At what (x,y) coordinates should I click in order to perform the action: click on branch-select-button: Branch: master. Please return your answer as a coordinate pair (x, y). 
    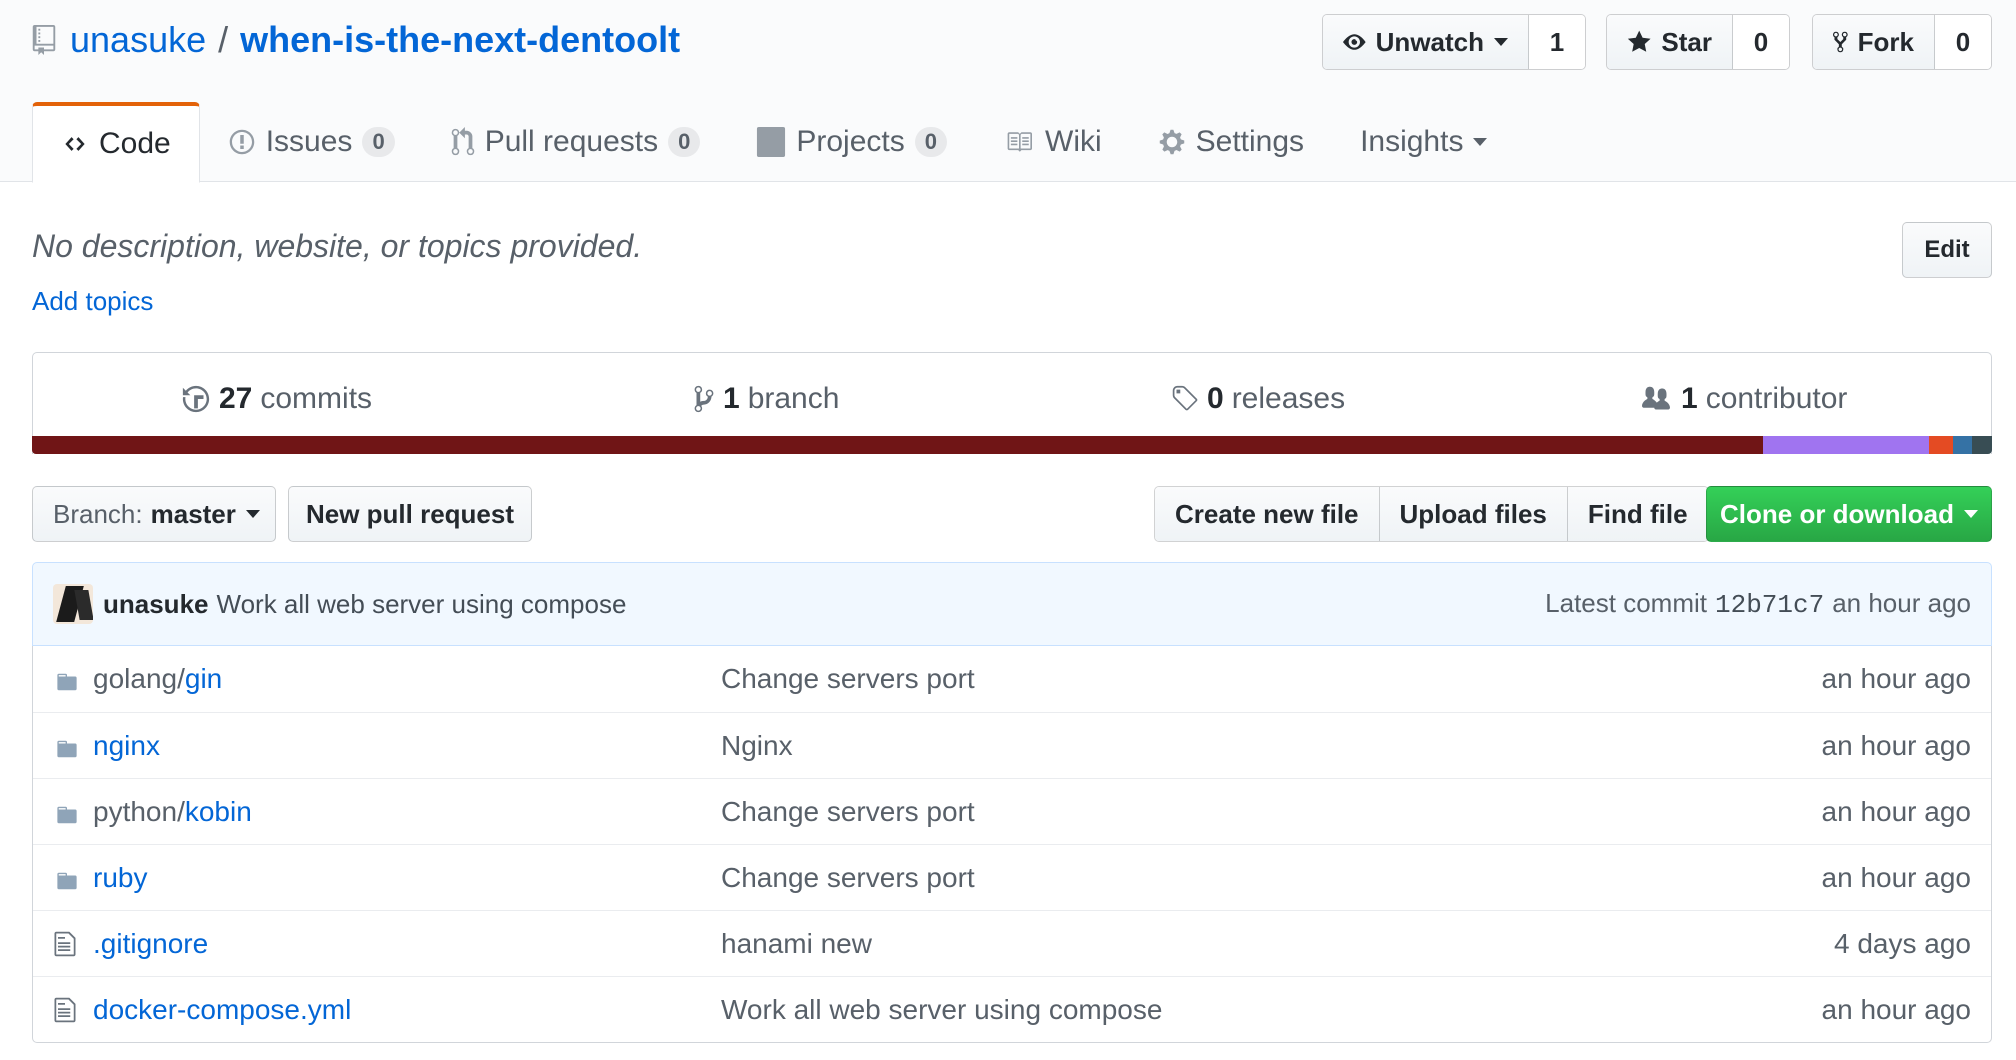
    Looking at the image, I should click on (154, 514).